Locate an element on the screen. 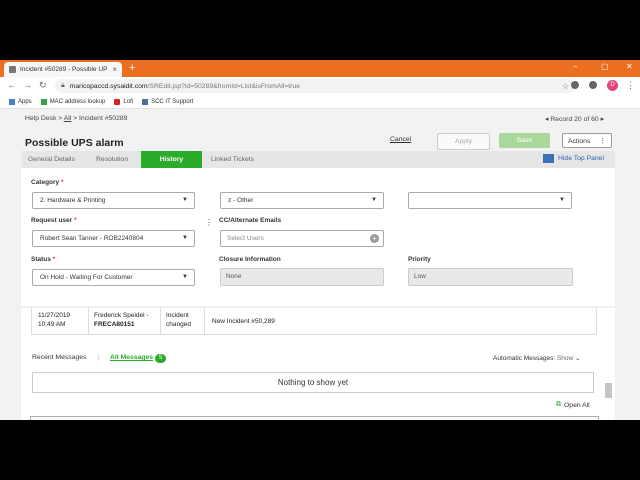 The image size is (640, 480). history-action: Incident changed is located at coordinates (178, 320).